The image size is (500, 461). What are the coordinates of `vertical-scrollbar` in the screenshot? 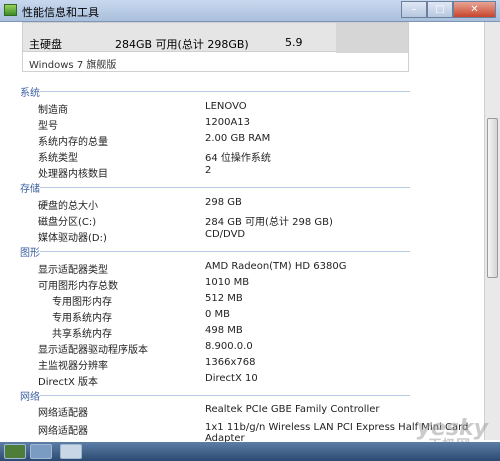 It's located at (492, 231).